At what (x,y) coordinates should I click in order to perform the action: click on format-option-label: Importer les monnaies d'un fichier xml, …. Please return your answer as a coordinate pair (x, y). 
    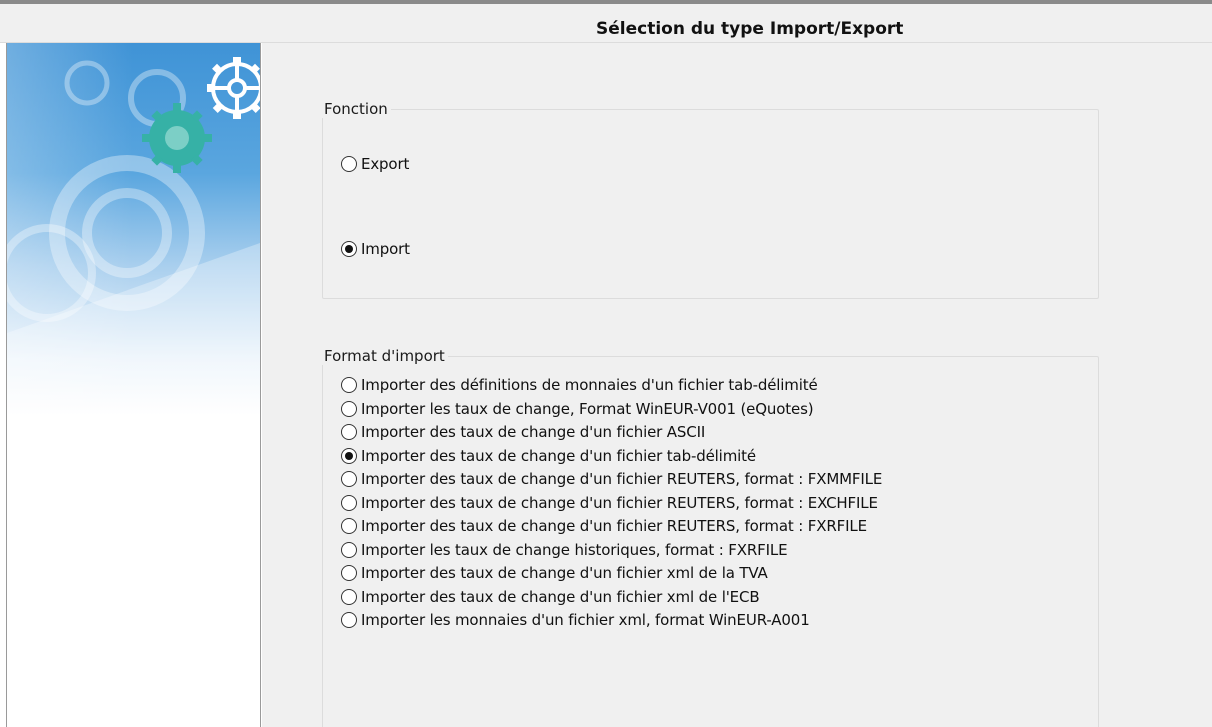
    Looking at the image, I should click on (585, 620).